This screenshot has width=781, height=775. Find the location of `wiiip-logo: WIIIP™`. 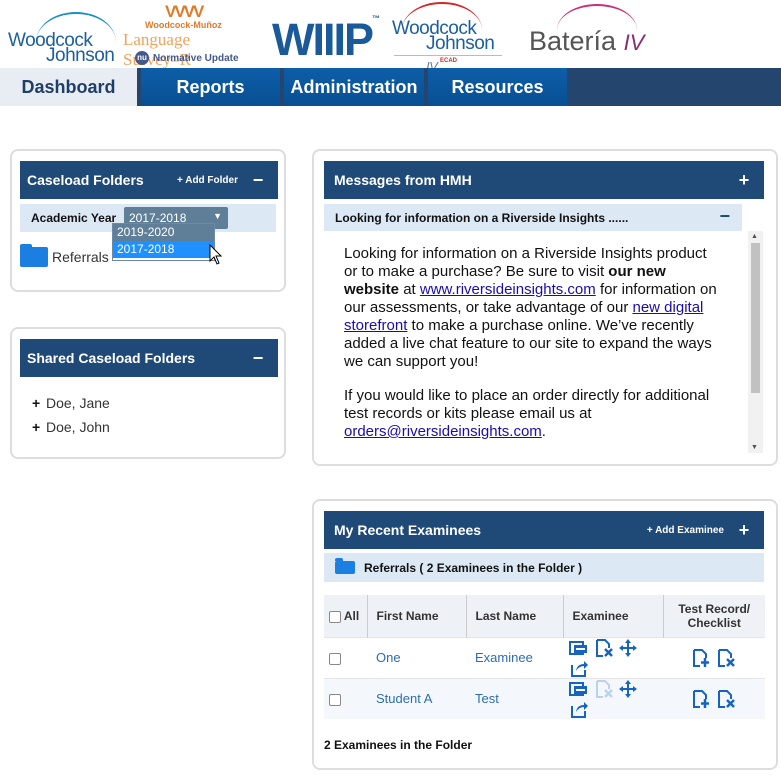

wiiip-logo: WIIIP™ is located at coordinates (326, 40).